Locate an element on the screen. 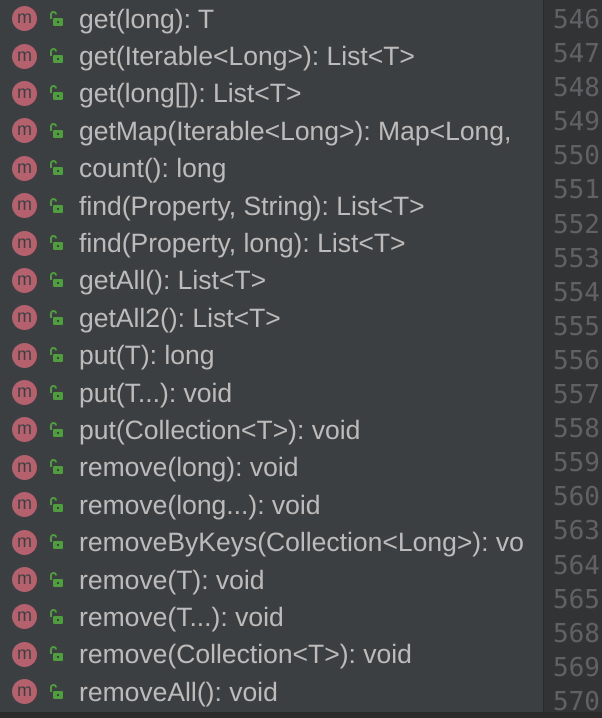  method-signature: remove(T): void is located at coordinates (172, 580).